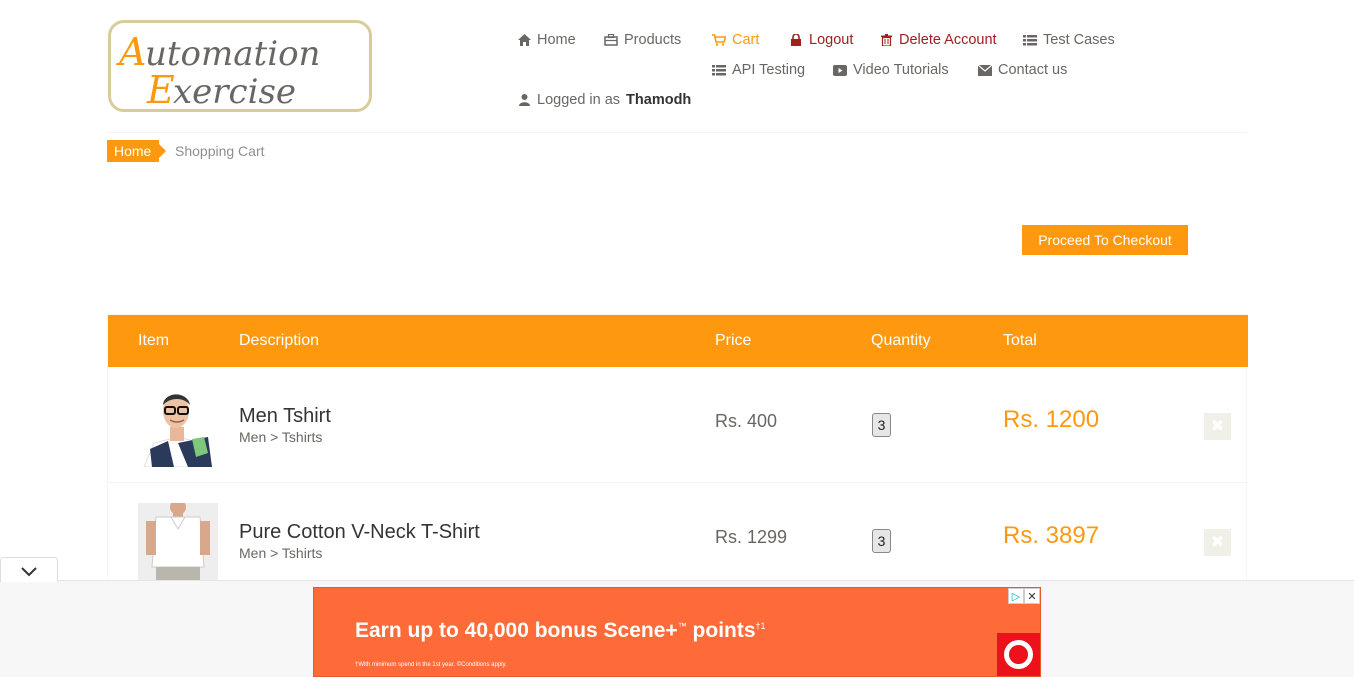 The image size is (1354, 677). Describe the element at coordinates (524, 40) in the screenshot. I see `home-icon` at that location.